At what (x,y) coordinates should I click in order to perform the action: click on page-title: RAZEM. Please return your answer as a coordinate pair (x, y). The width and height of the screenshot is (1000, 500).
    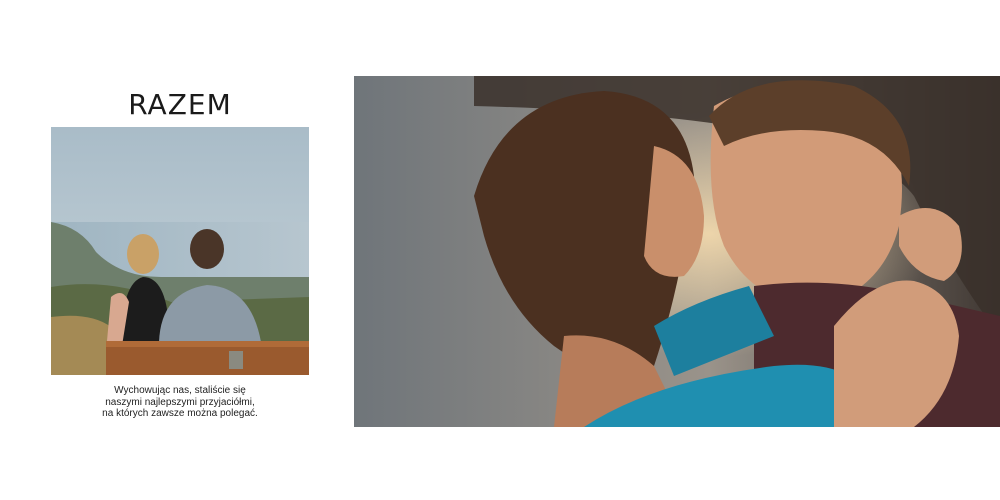
    Looking at the image, I should click on (180, 104).